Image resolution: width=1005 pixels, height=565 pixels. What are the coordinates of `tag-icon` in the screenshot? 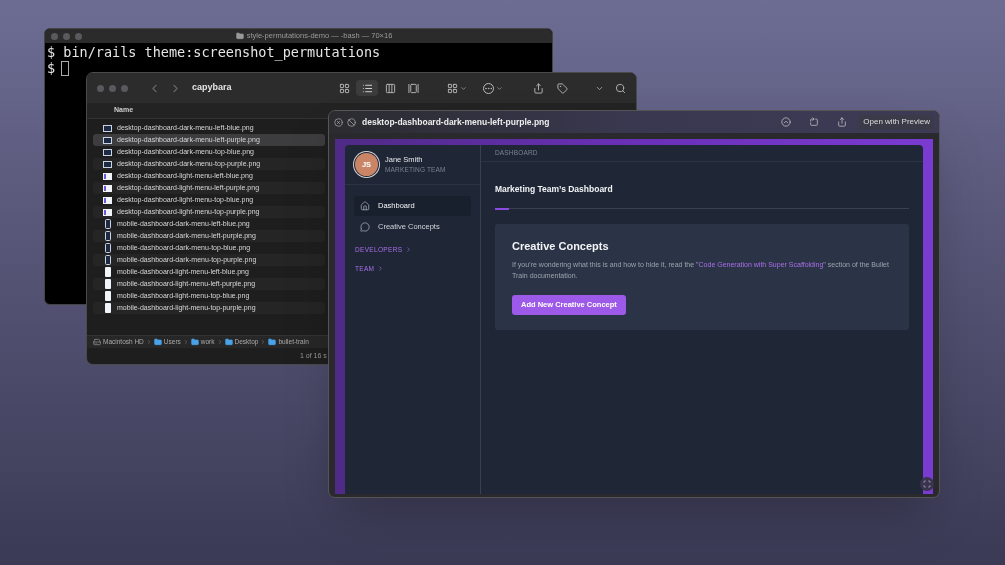 It's located at (562, 88).